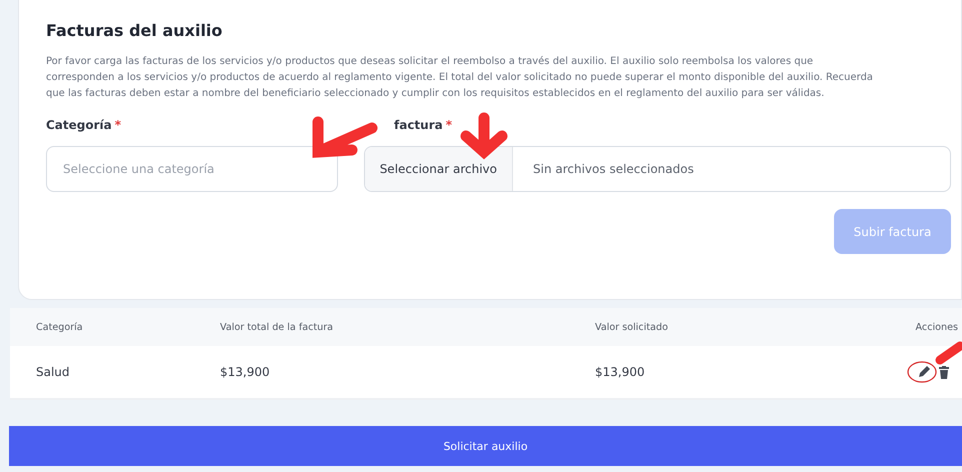  Describe the element at coordinates (407, 327) in the screenshot. I see `column-header: Valor total de la factura` at that location.